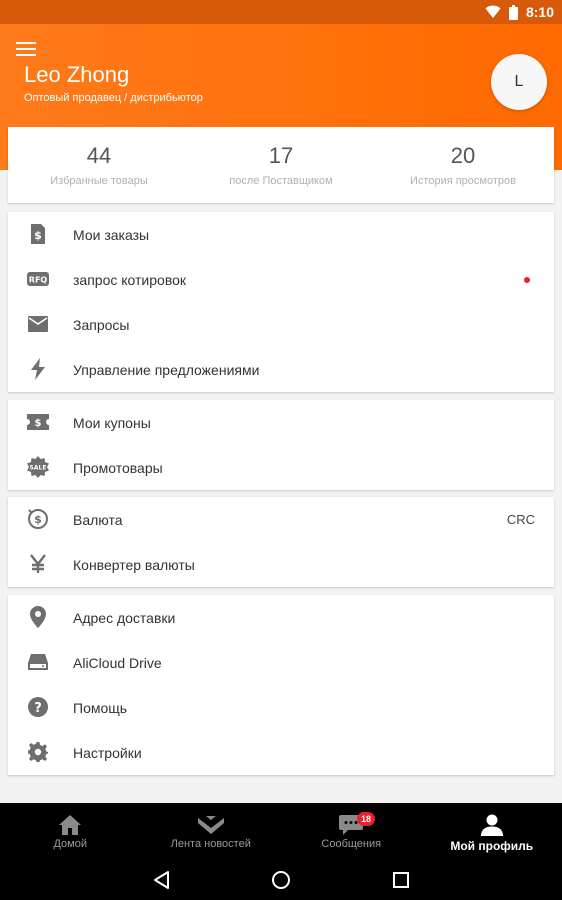 The width and height of the screenshot is (562, 900). I want to click on stat-favorites: 44 Избранные товары, so click(99, 165).